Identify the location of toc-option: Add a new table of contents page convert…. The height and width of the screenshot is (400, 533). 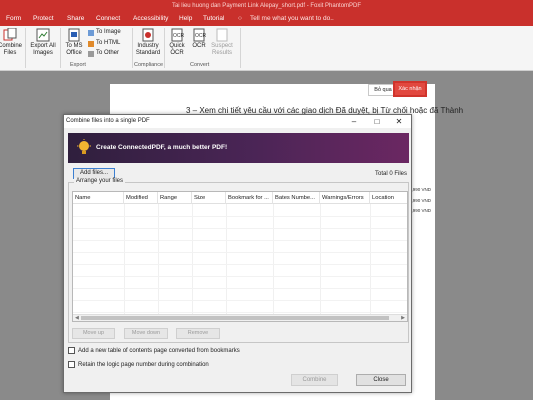
(154, 350).